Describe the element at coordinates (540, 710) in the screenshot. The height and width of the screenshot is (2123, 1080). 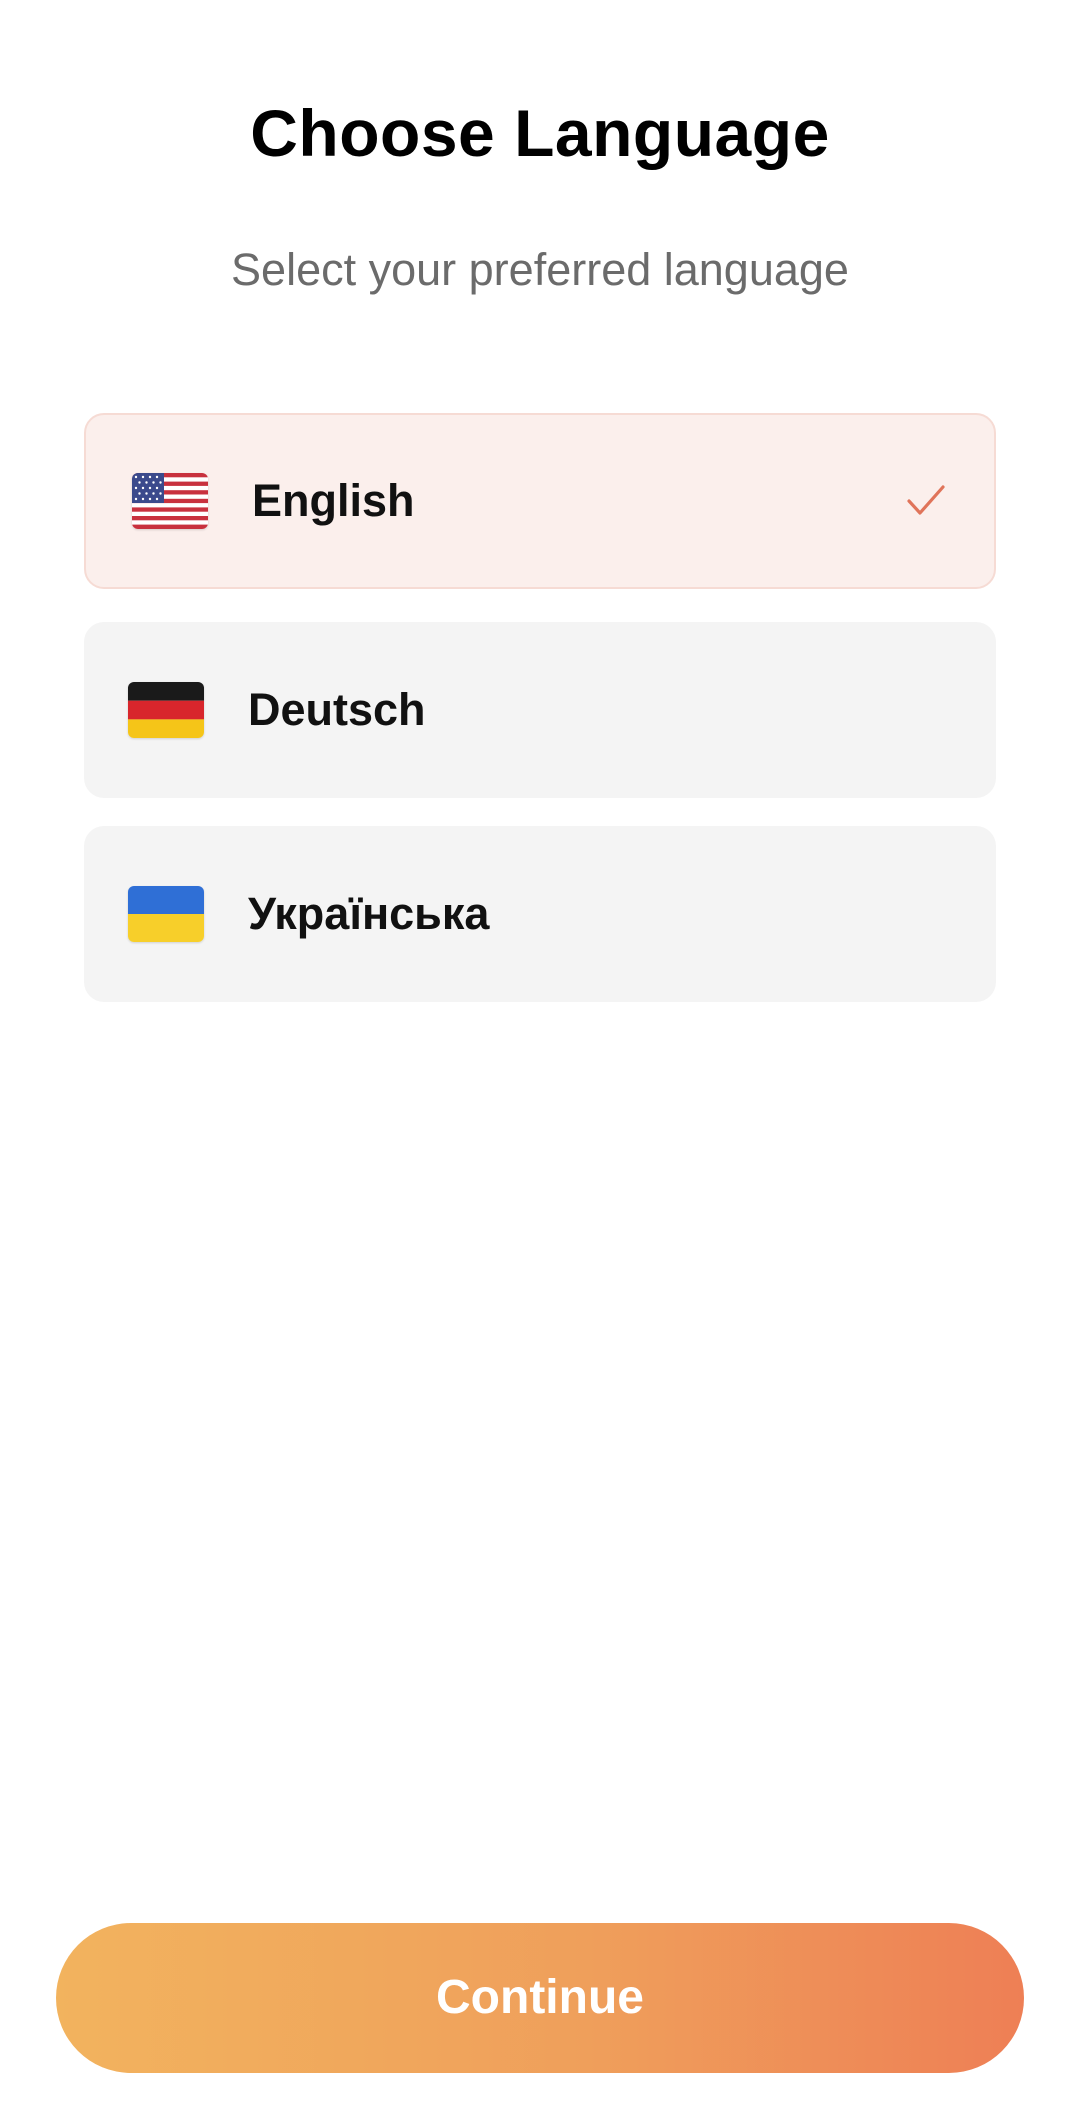
I see `language-option-deutsch: Deutsch` at that location.